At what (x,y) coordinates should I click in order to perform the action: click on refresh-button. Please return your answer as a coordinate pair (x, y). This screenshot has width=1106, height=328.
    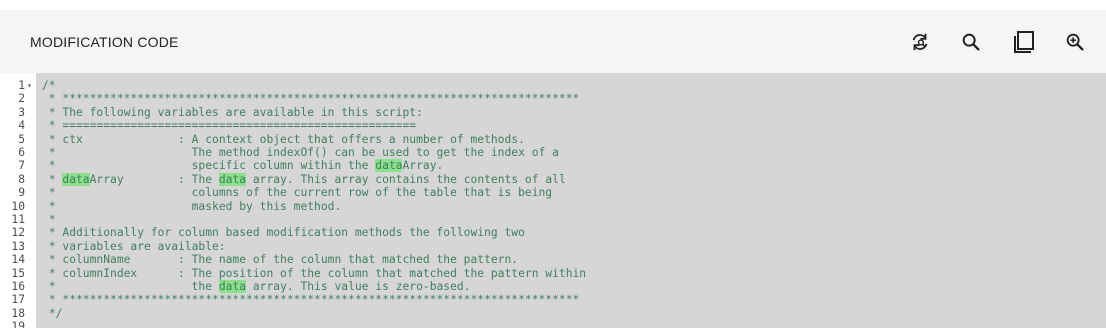
    Looking at the image, I should click on (920, 42).